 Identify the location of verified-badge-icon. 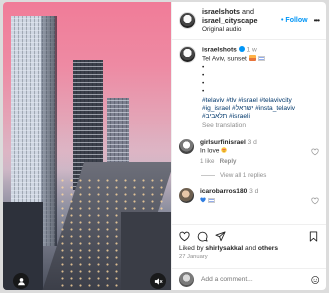
(241, 49).